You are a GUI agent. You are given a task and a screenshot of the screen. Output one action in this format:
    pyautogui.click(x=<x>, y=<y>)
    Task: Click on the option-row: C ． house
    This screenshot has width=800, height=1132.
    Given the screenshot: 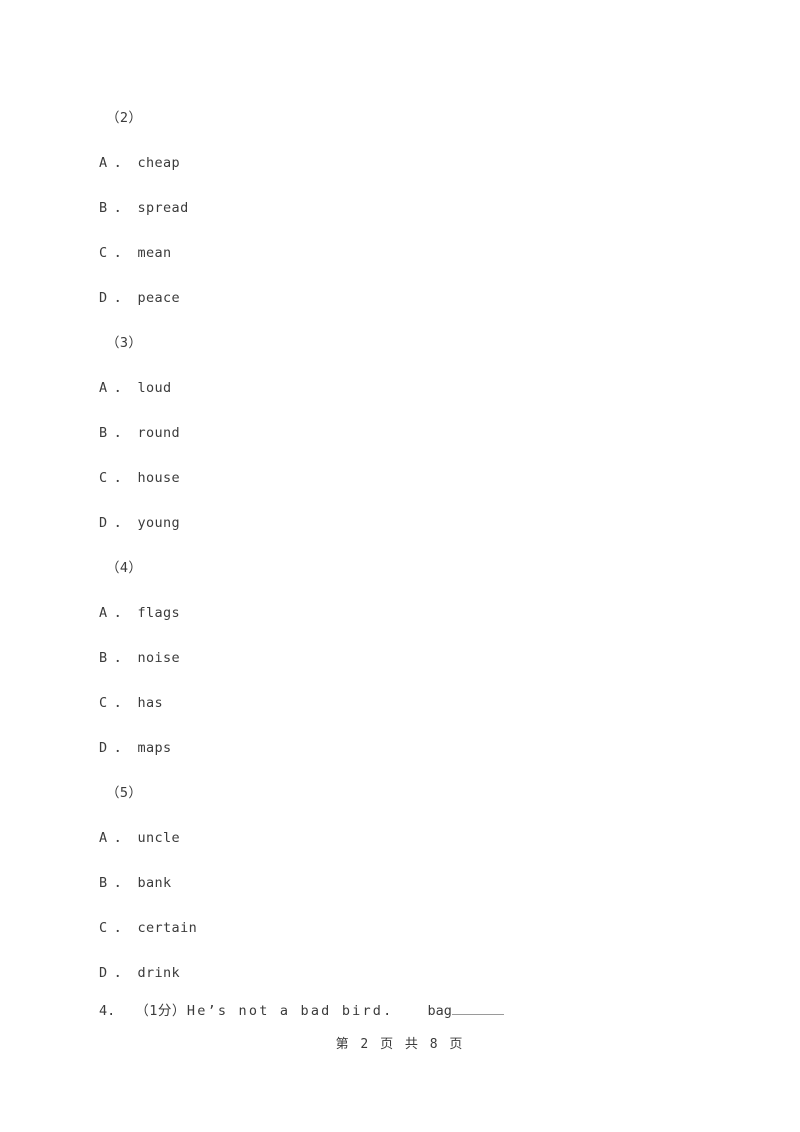 What is the action you would take?
    pyautogui.click(x=399, y=478)
    